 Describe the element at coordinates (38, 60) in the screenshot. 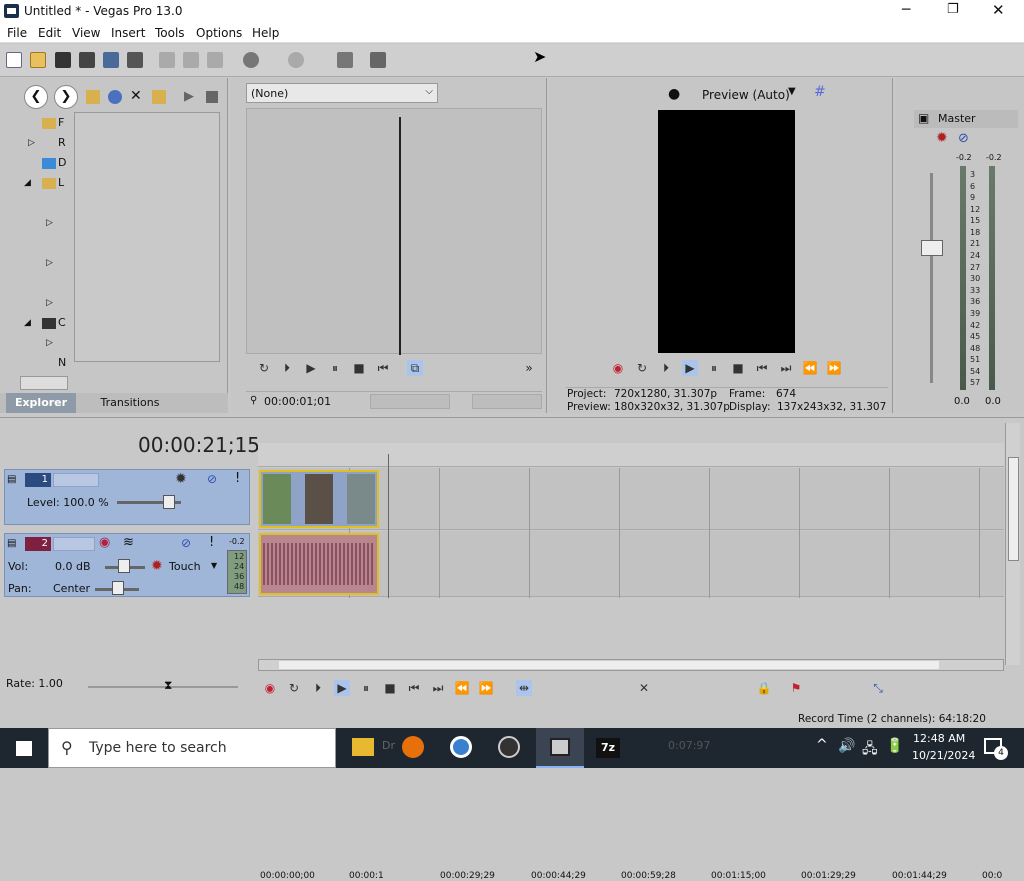

I see `open-icon` at that location.